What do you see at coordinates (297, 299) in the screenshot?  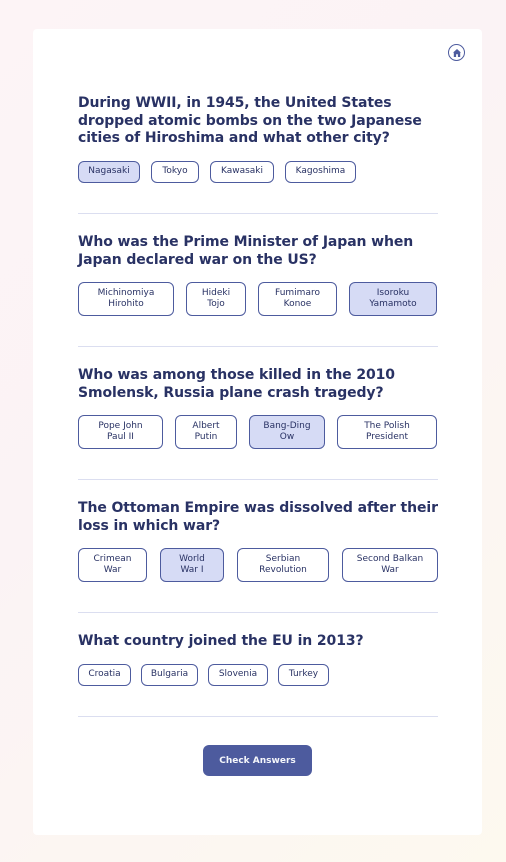 I see `answer-option: Fumimaro Konoe` at bounding box center [297, 299].